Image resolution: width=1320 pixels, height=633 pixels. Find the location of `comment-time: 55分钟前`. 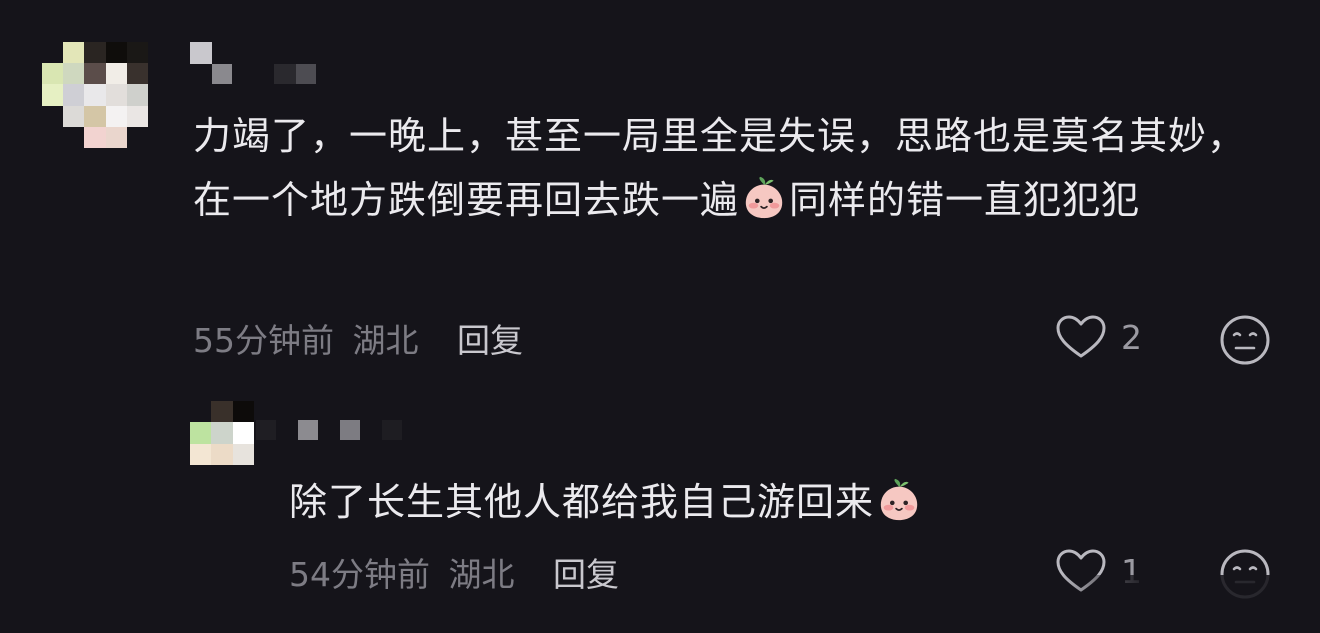

comment-time: 55分钟前 is located at coordinates (263, 340).